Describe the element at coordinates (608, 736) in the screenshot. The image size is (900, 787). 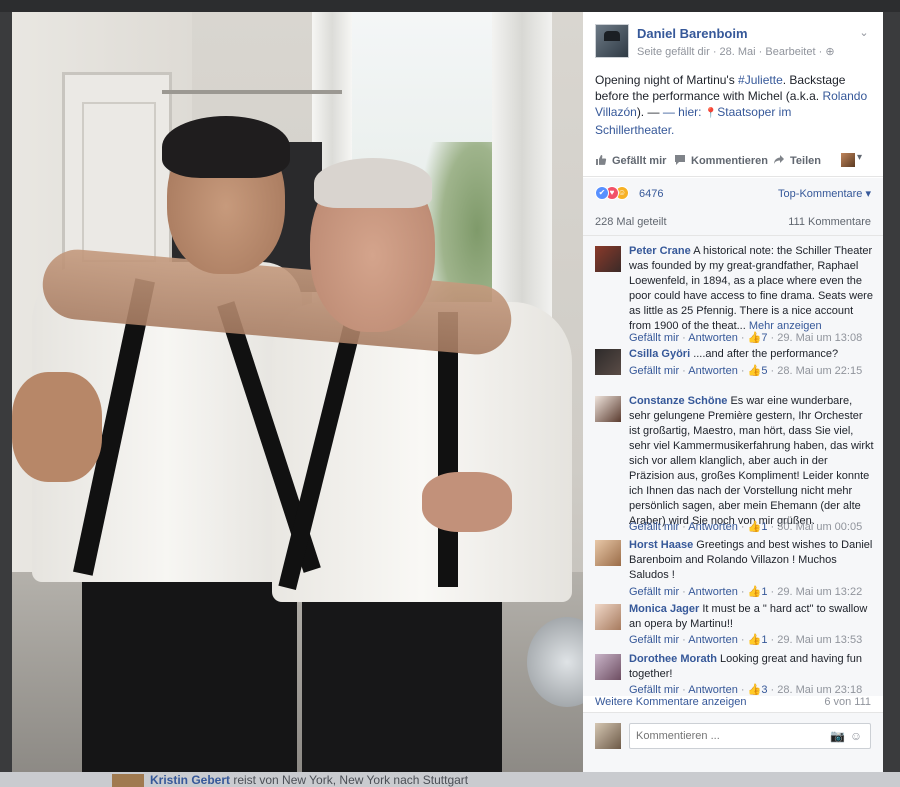
I see `viewer-avatar` at that location.